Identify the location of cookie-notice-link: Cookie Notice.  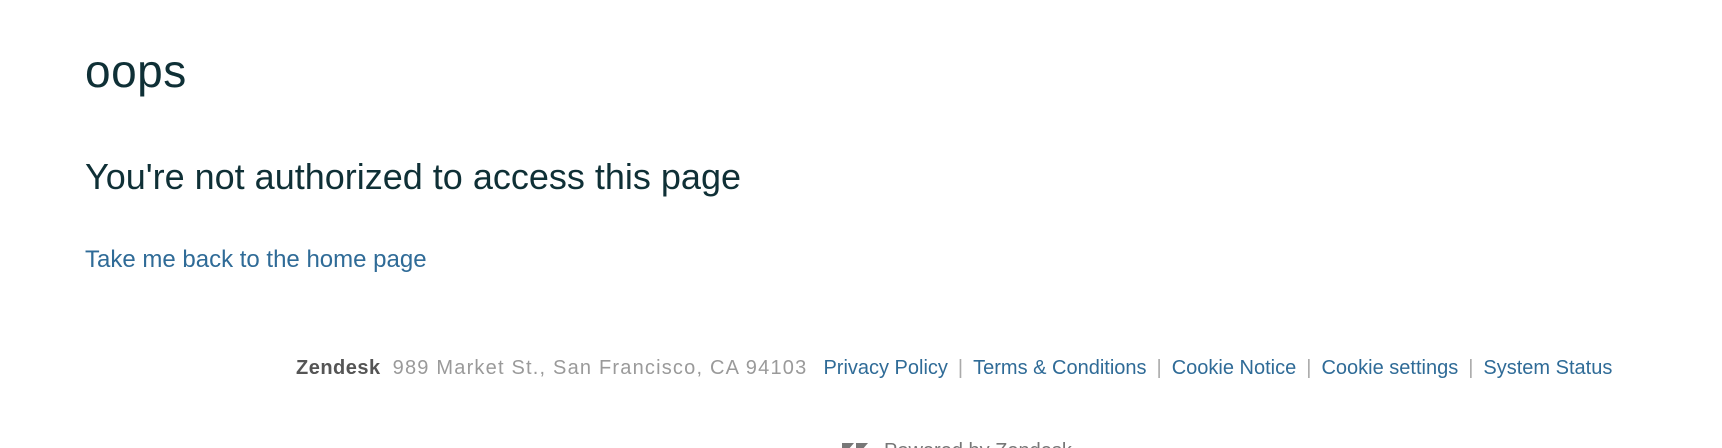
(1234, 368).